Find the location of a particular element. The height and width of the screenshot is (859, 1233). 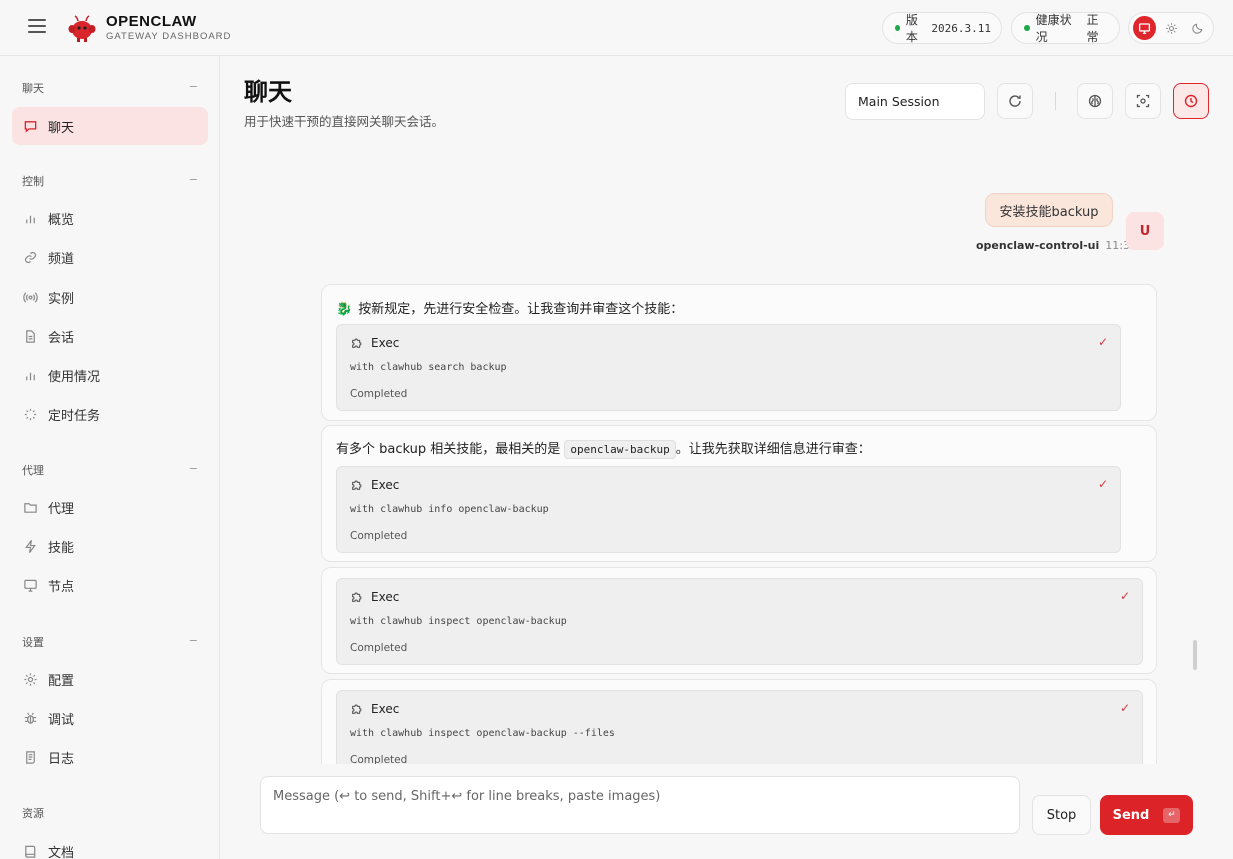

document-icon is located at coordinates (30, 336).